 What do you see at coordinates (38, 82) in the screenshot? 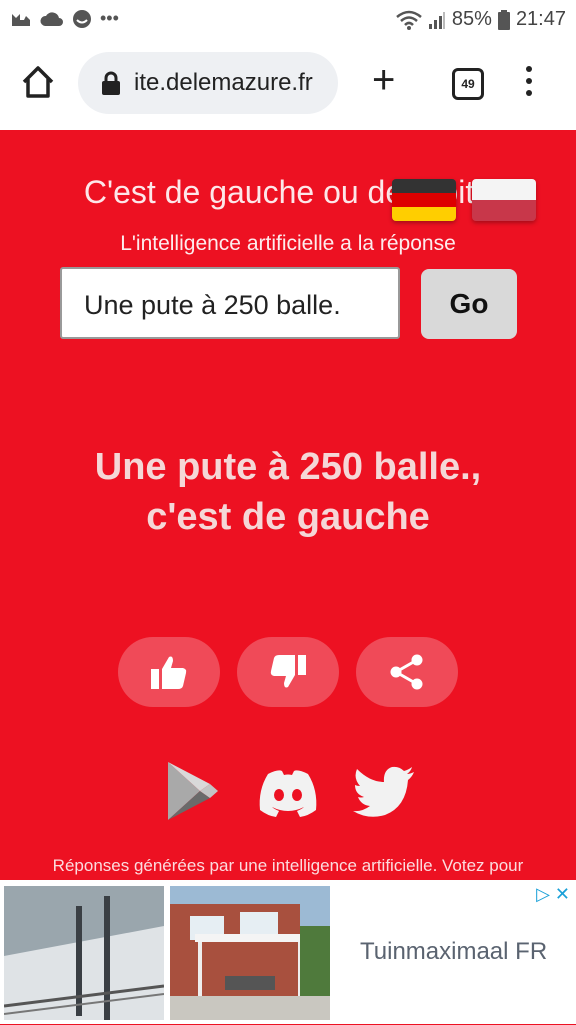
I see `home-icon` at bounding box center [38, 82].